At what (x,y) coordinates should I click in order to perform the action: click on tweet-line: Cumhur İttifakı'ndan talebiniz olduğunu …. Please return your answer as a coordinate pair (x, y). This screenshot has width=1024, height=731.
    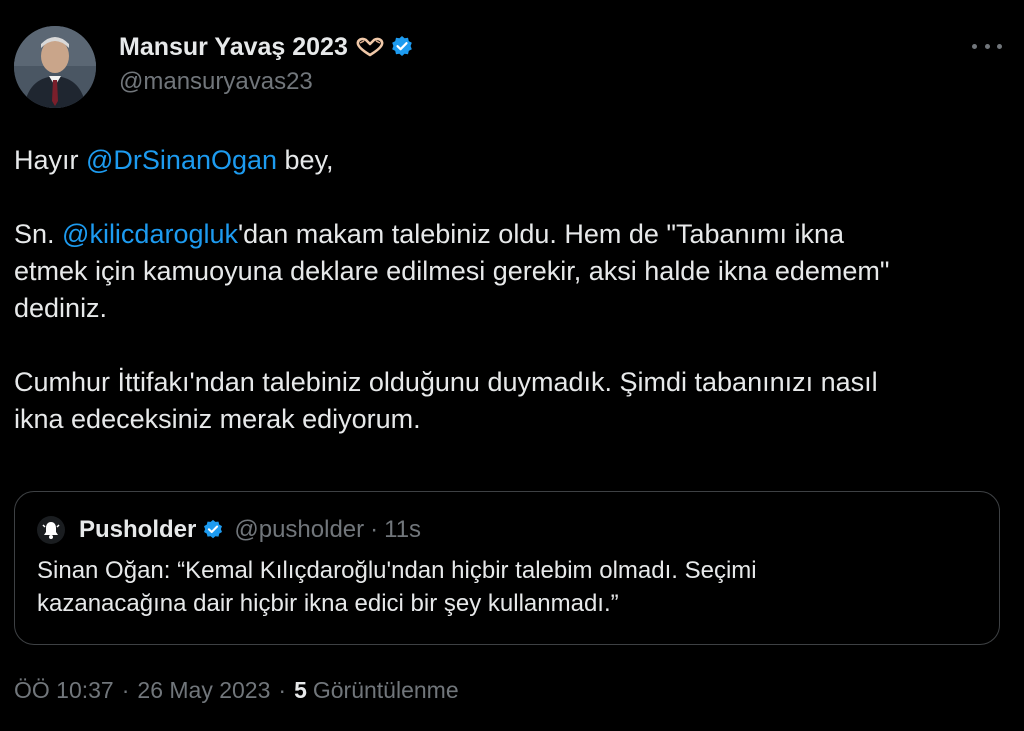
    Looking at the image, I should click on (446, 382).